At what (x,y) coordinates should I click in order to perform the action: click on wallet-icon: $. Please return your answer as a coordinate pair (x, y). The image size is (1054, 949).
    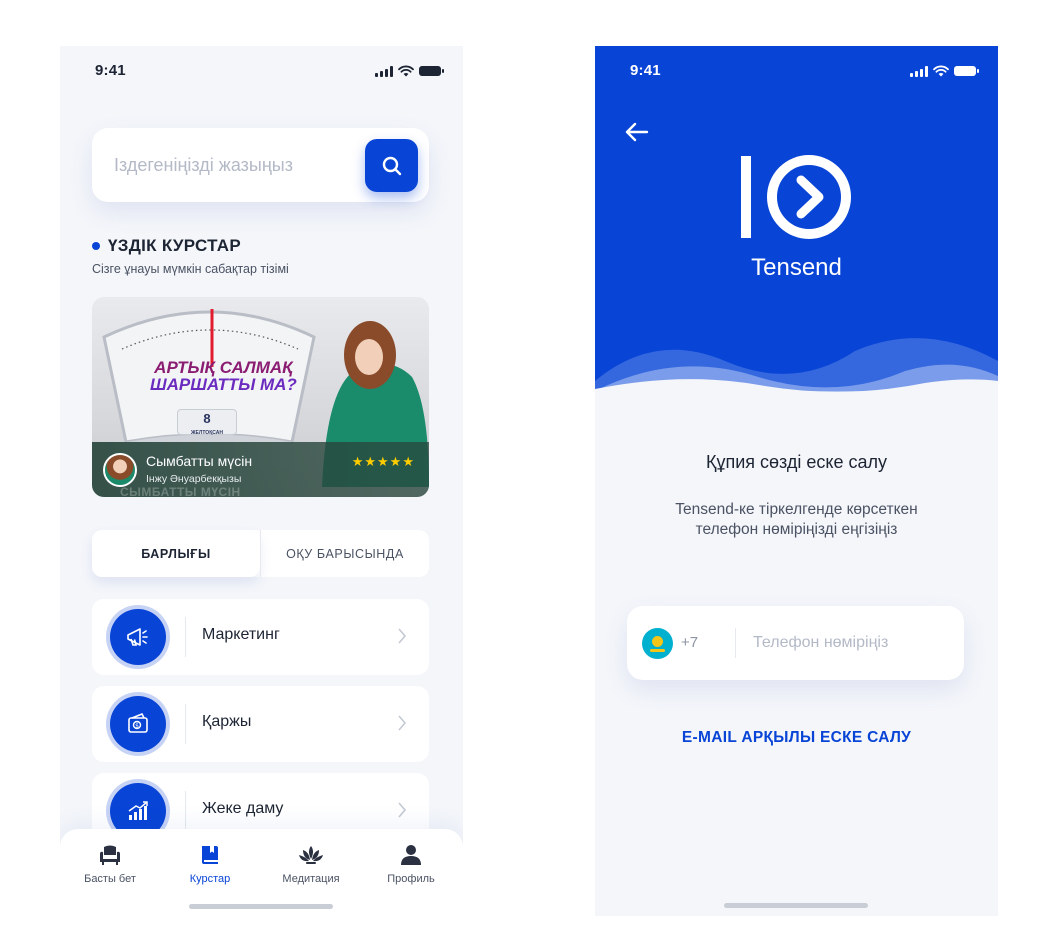
    Looking at the image, I should click on (138, 722).